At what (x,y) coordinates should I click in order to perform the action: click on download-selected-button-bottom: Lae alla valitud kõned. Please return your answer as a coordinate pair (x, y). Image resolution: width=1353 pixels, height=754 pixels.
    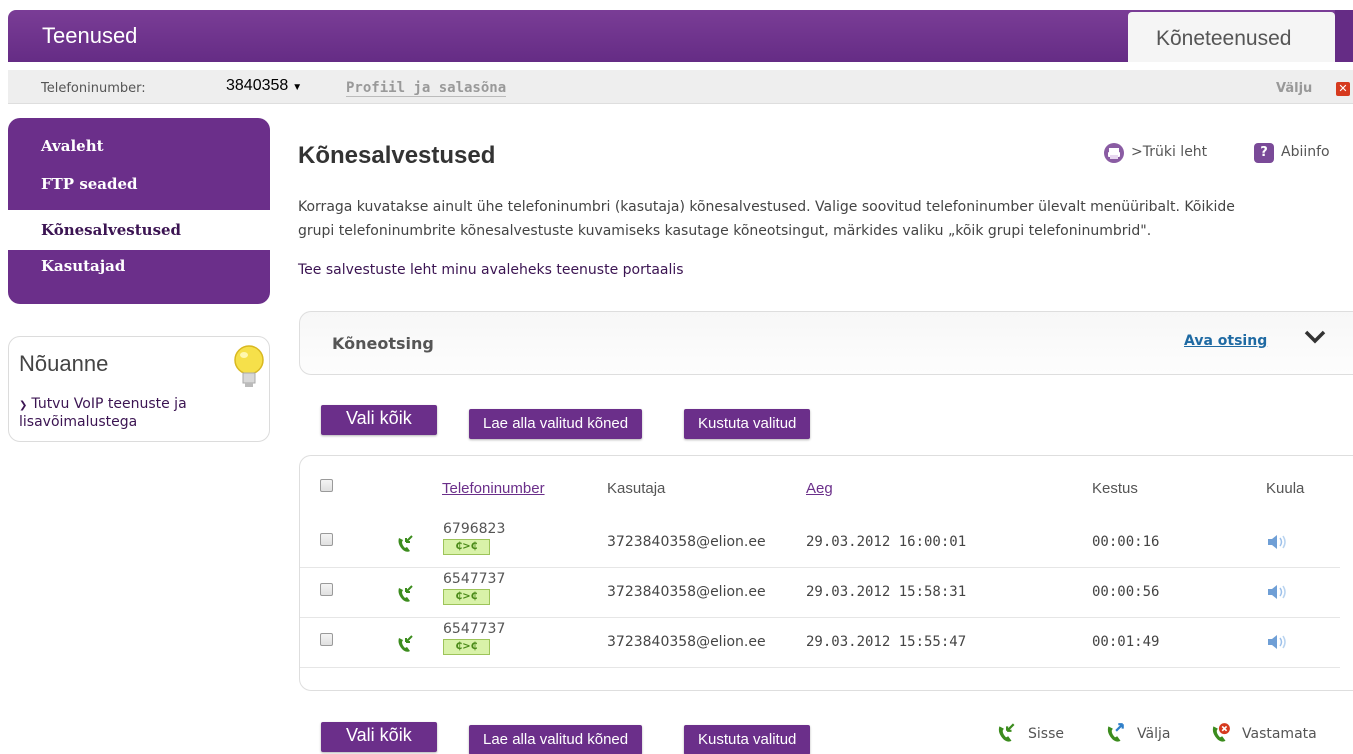
    Looking at the image, I should click on (556, 739).